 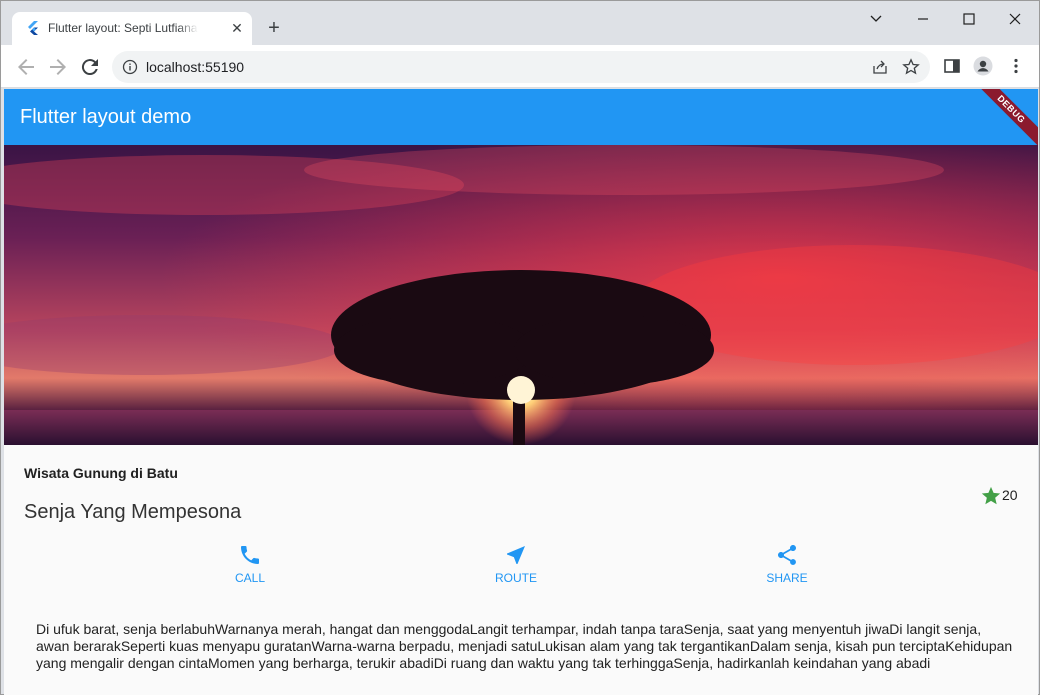 What do you see at coordinates (250, 555) in the screenshot?
I see `phone-icon` at bounding box center [250, 555].